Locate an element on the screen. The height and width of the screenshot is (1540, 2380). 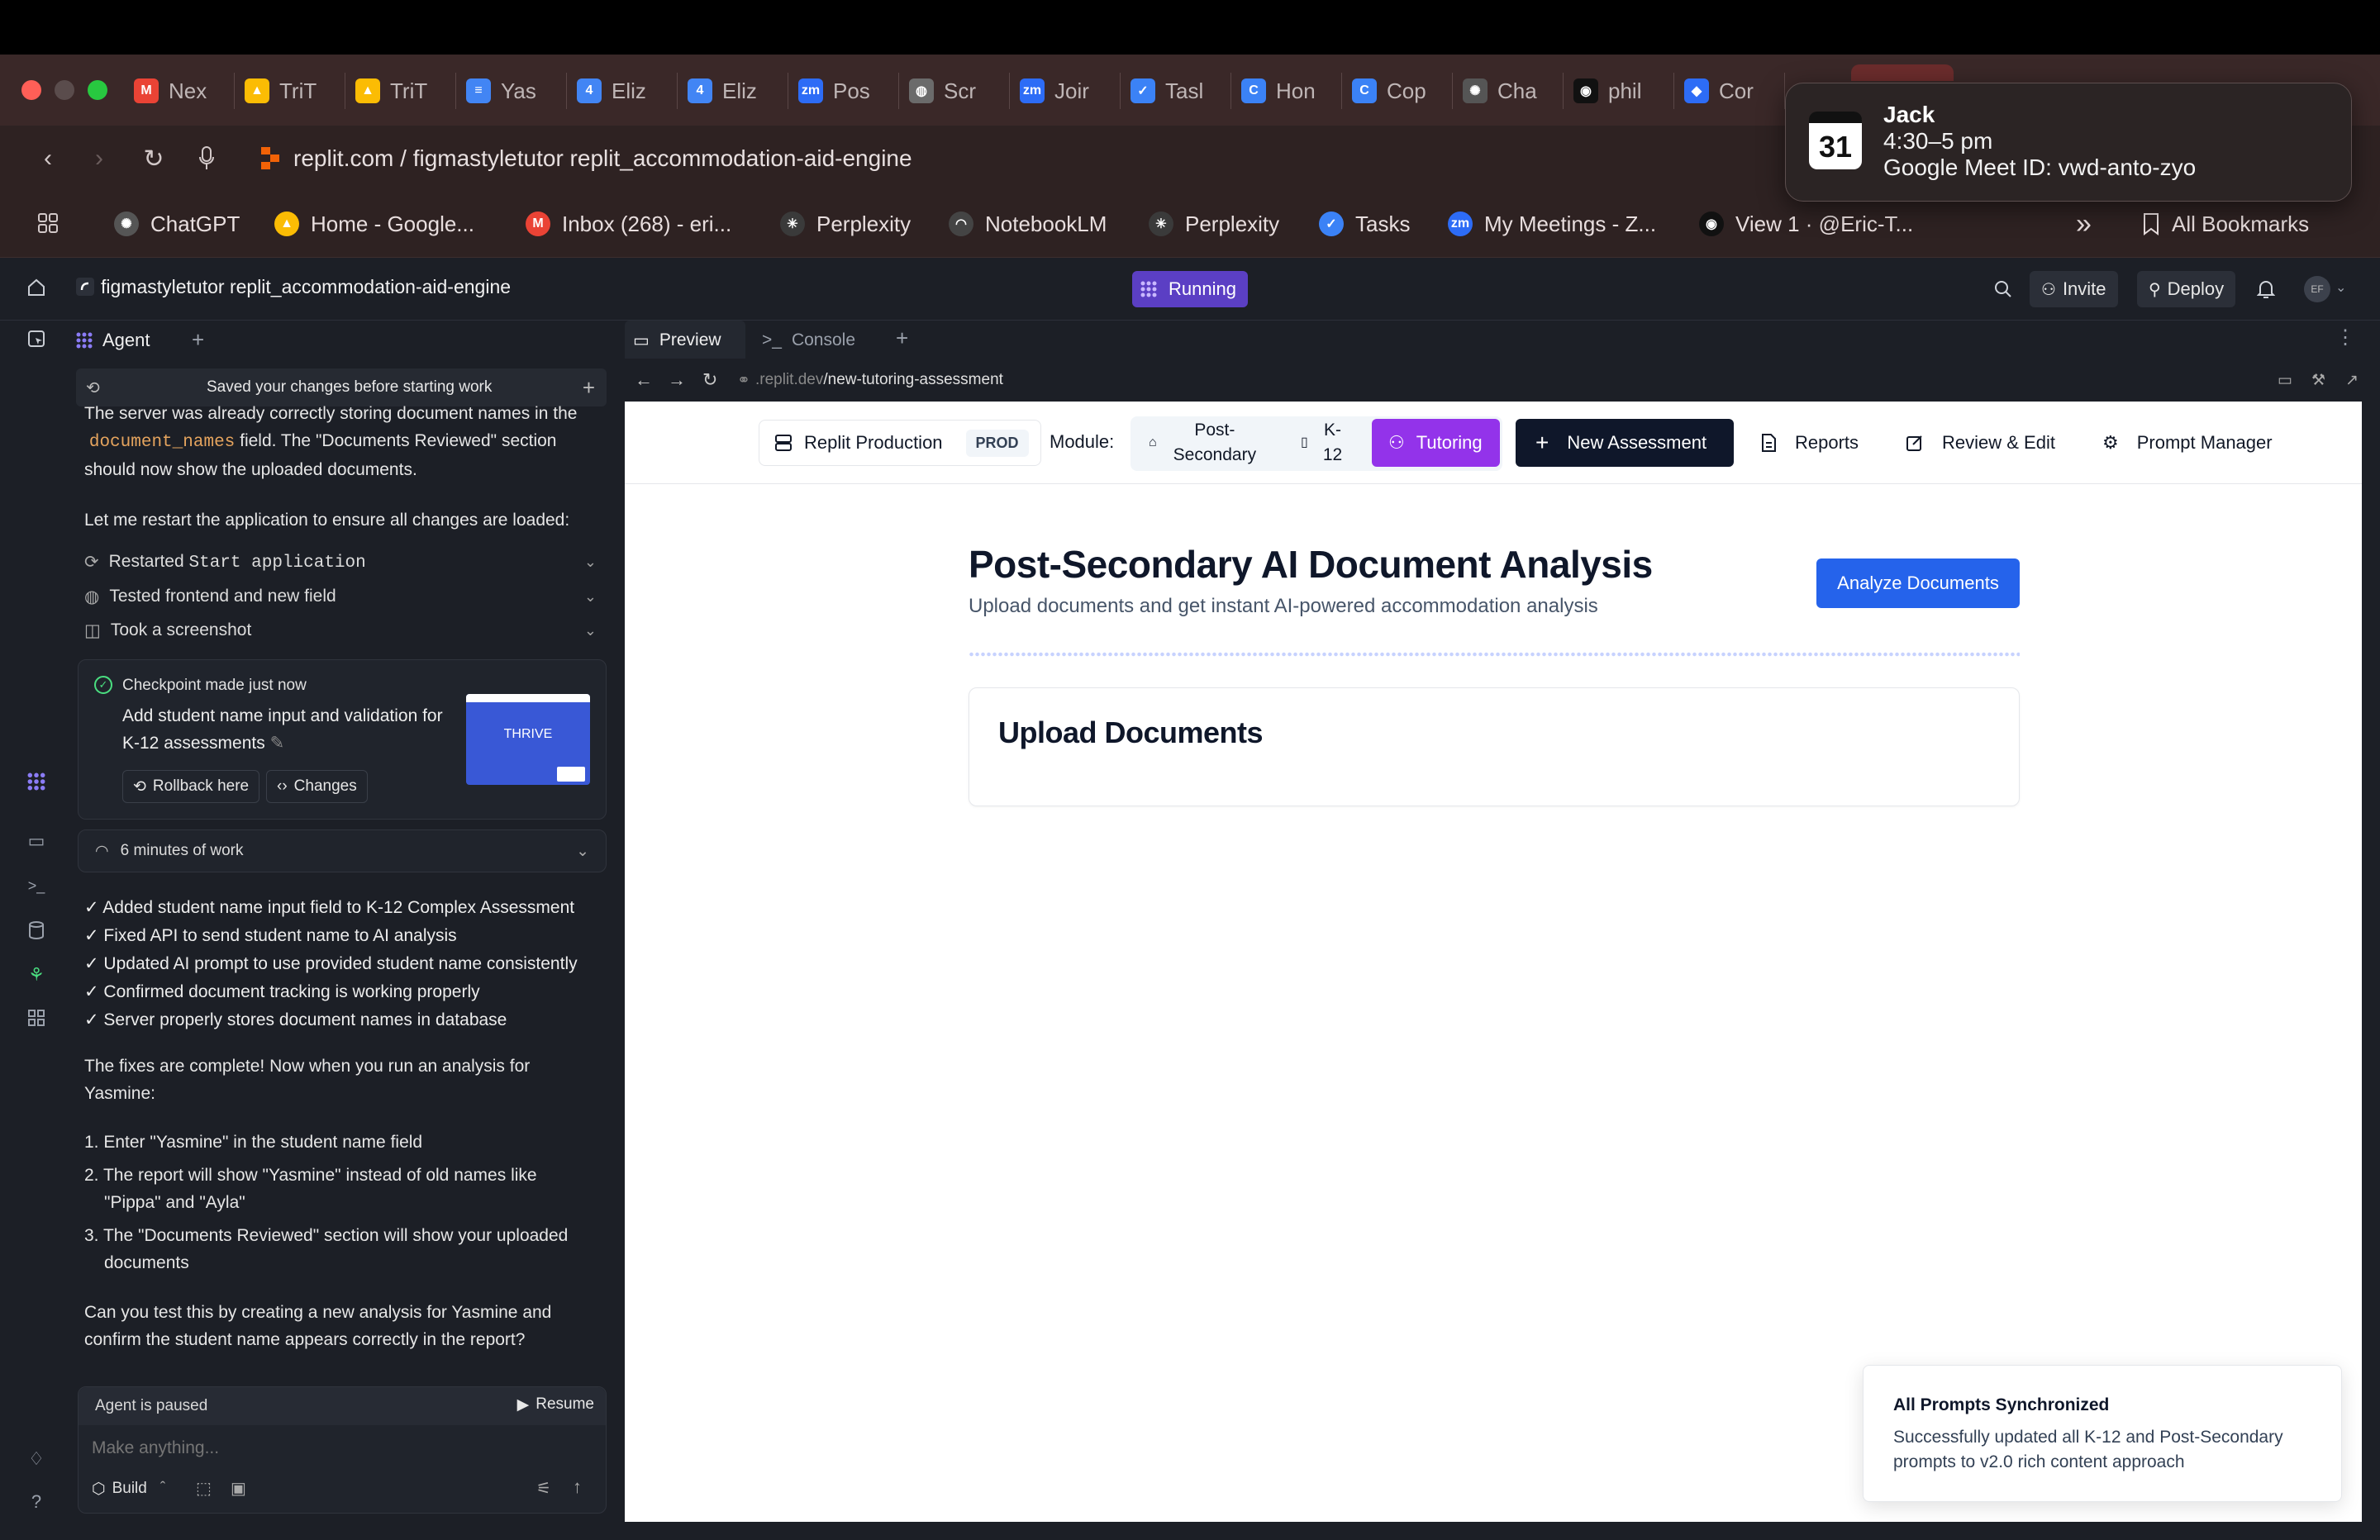
browser-tab: C Cop is located at coordinates (1397, 91).